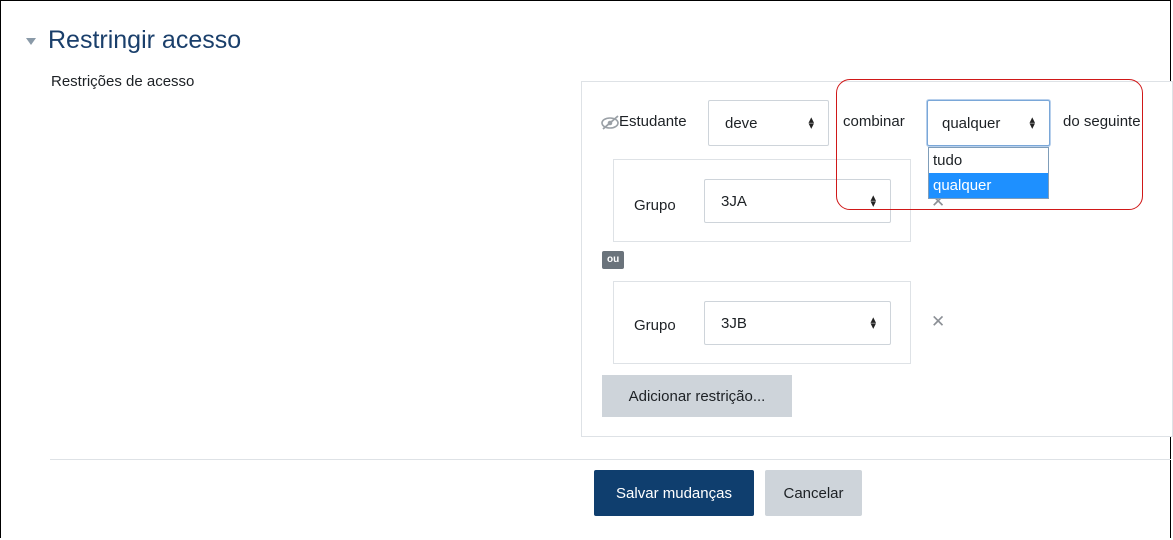 The image size is (1173, 540). What do you see at coordinates (674, 493) in the screenshot?
I see `save-changes-button: Salvar mudanças` at bounding box center [674, 493].